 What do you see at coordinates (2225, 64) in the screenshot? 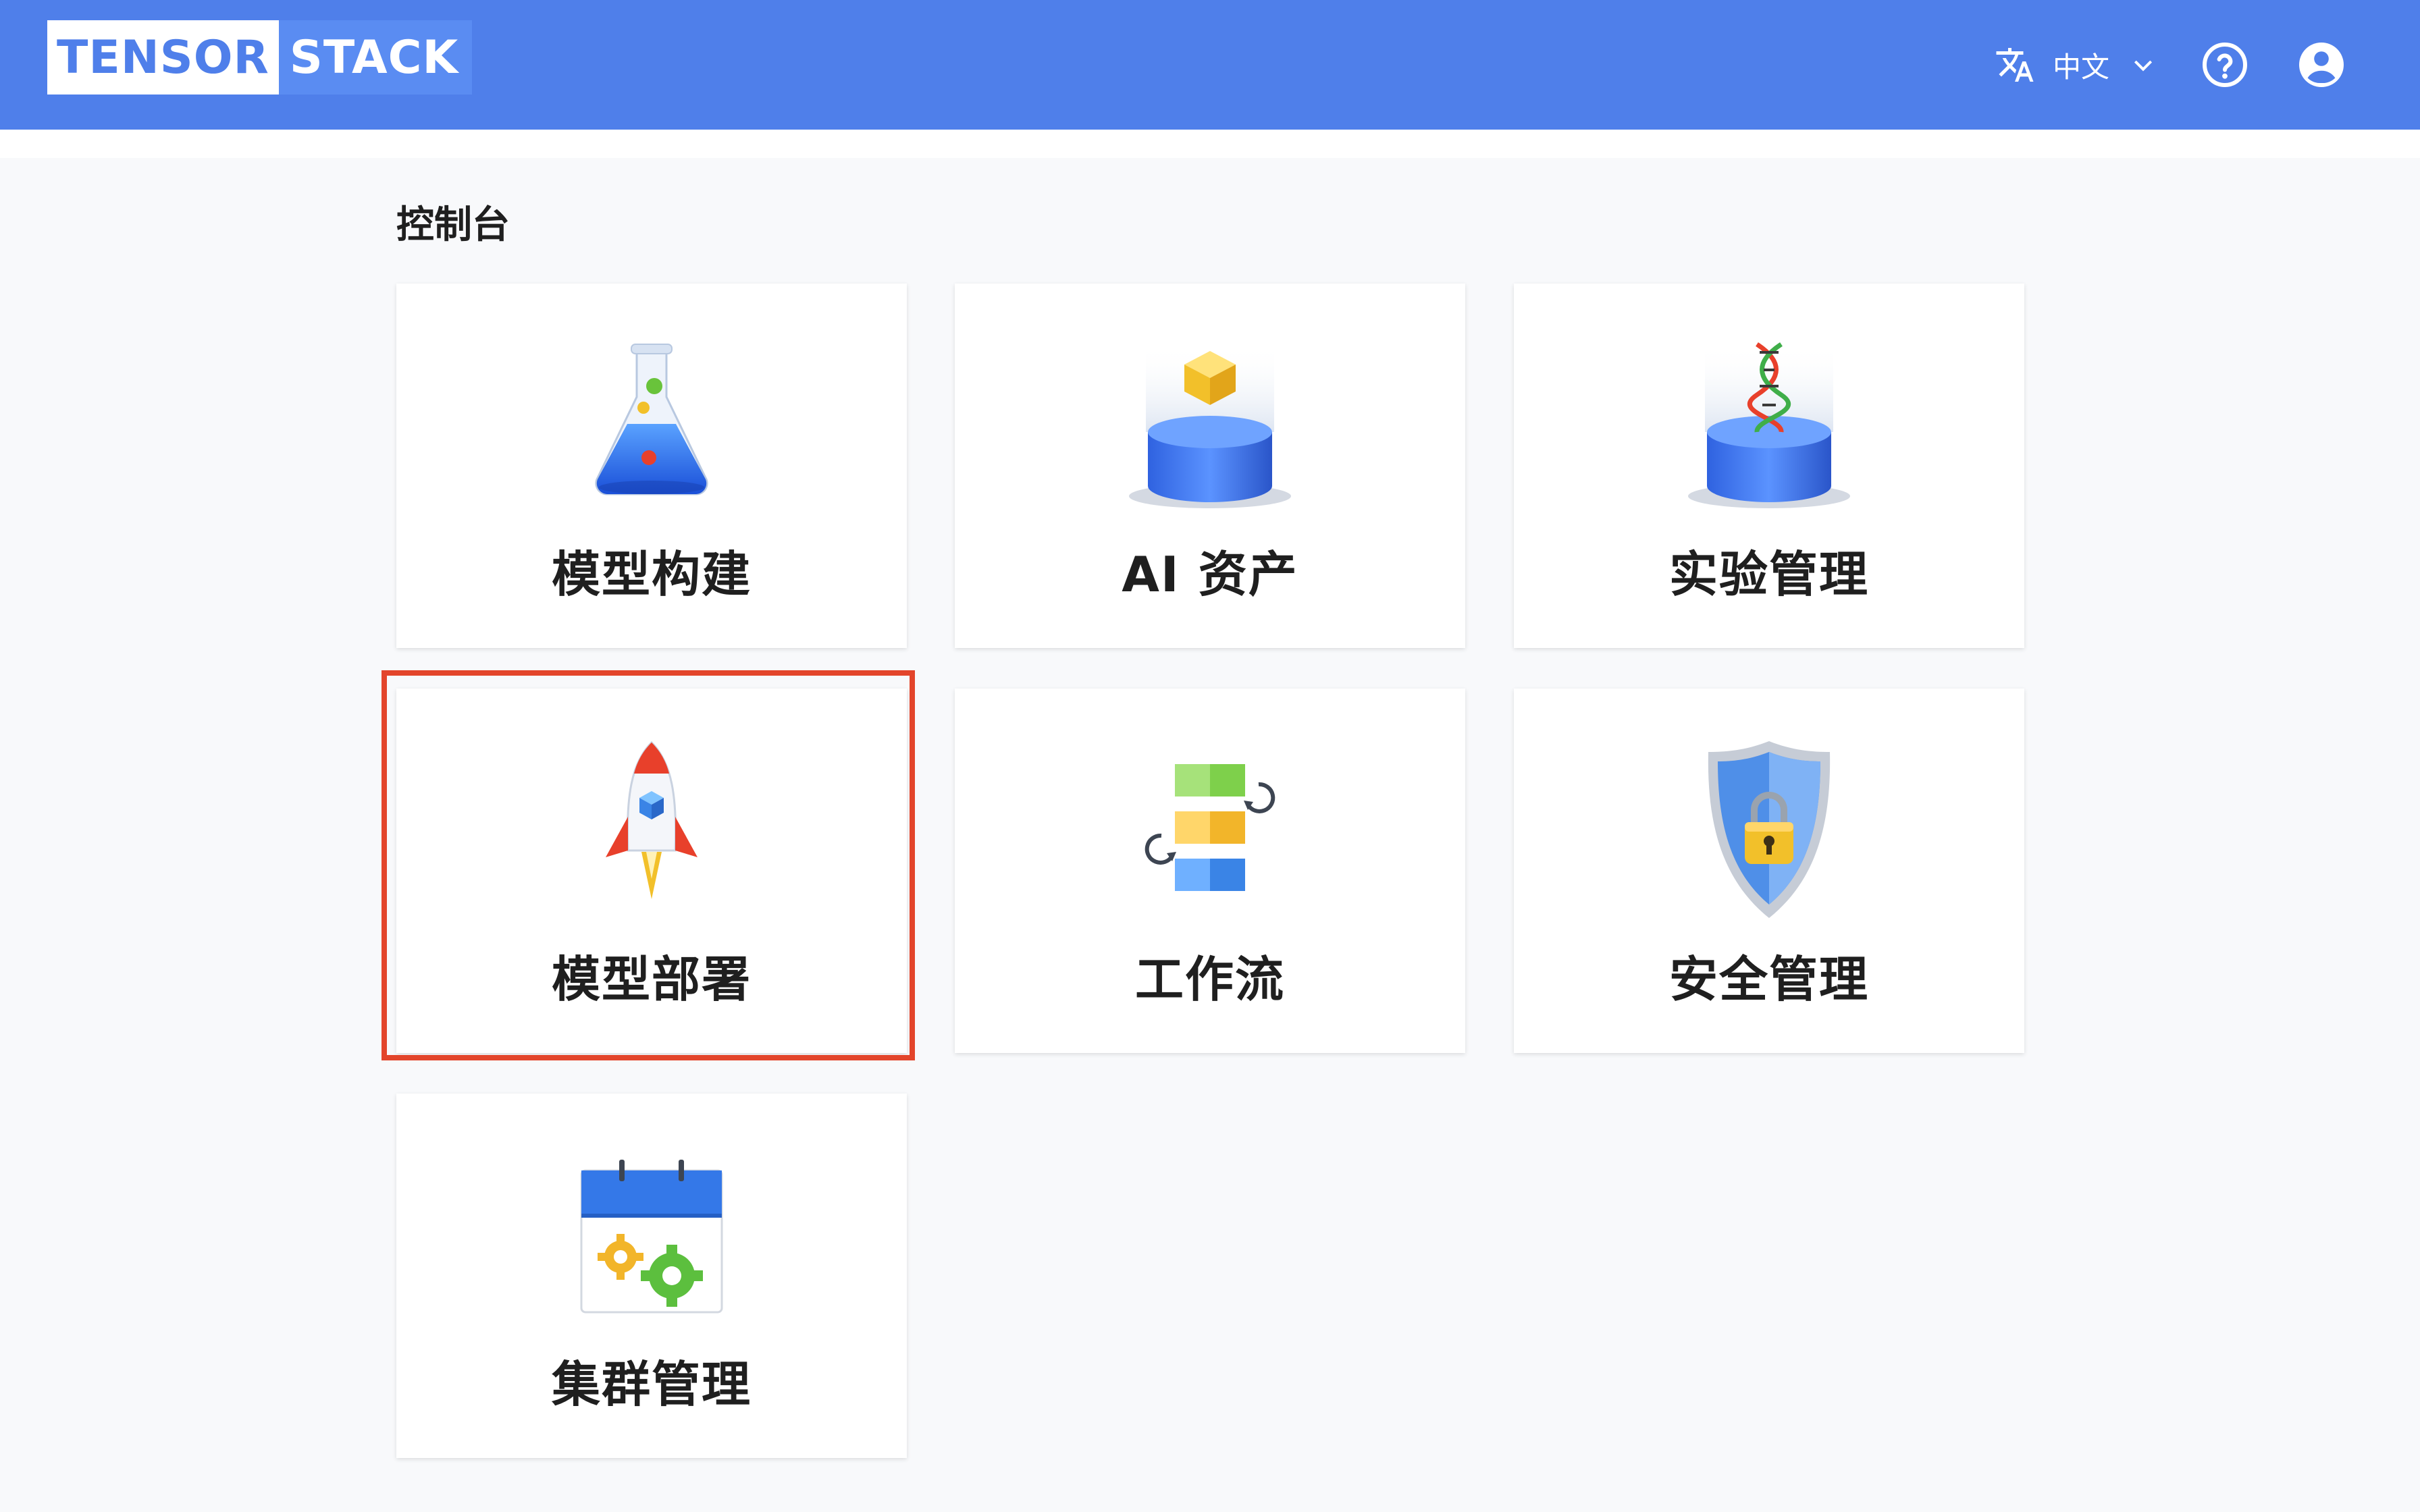
I see `help-icon` at bounding box center [2225, 64].